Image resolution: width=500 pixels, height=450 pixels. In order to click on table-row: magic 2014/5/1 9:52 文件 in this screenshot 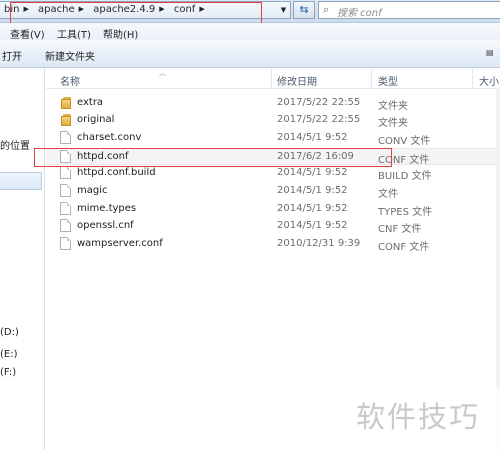, I will do `click(273, 191)`.